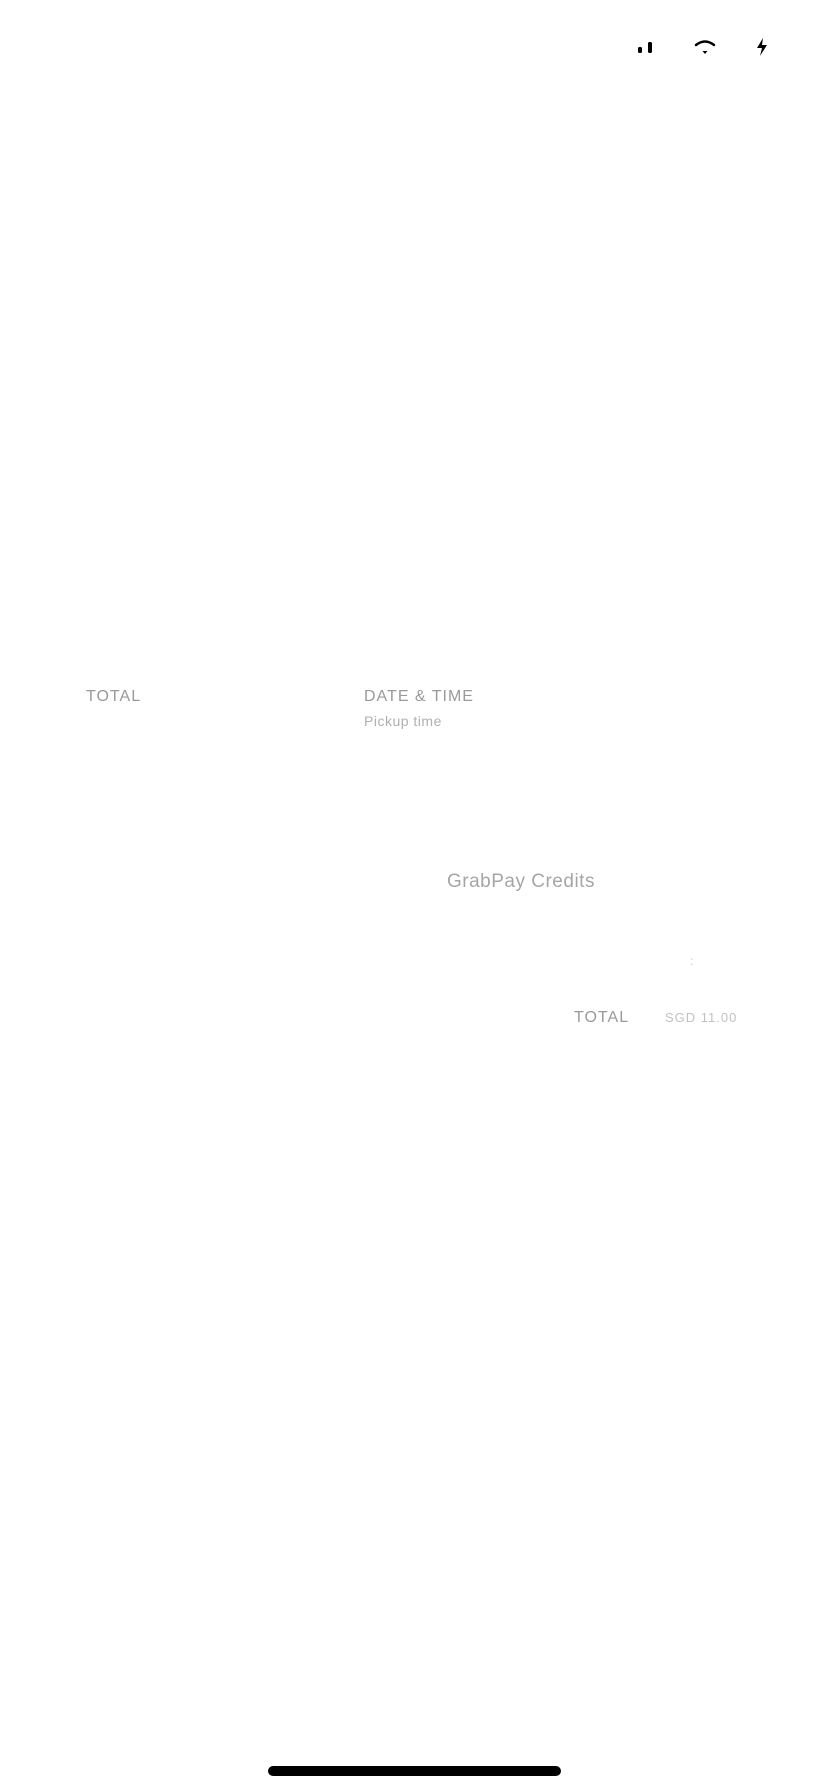 The height and width of the screenshot is (1792, 828). Describe the element at coordinates (646, 47) in the screenshot. I see `signal-icon` at that location.